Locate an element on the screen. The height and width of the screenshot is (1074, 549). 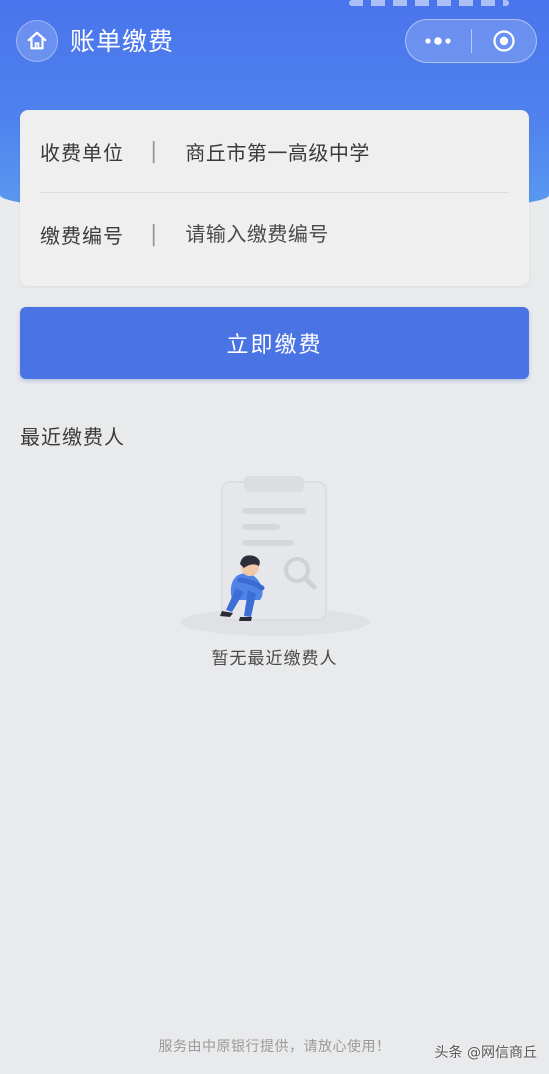
mini-program-capsule is located at coordinates (471, 41).